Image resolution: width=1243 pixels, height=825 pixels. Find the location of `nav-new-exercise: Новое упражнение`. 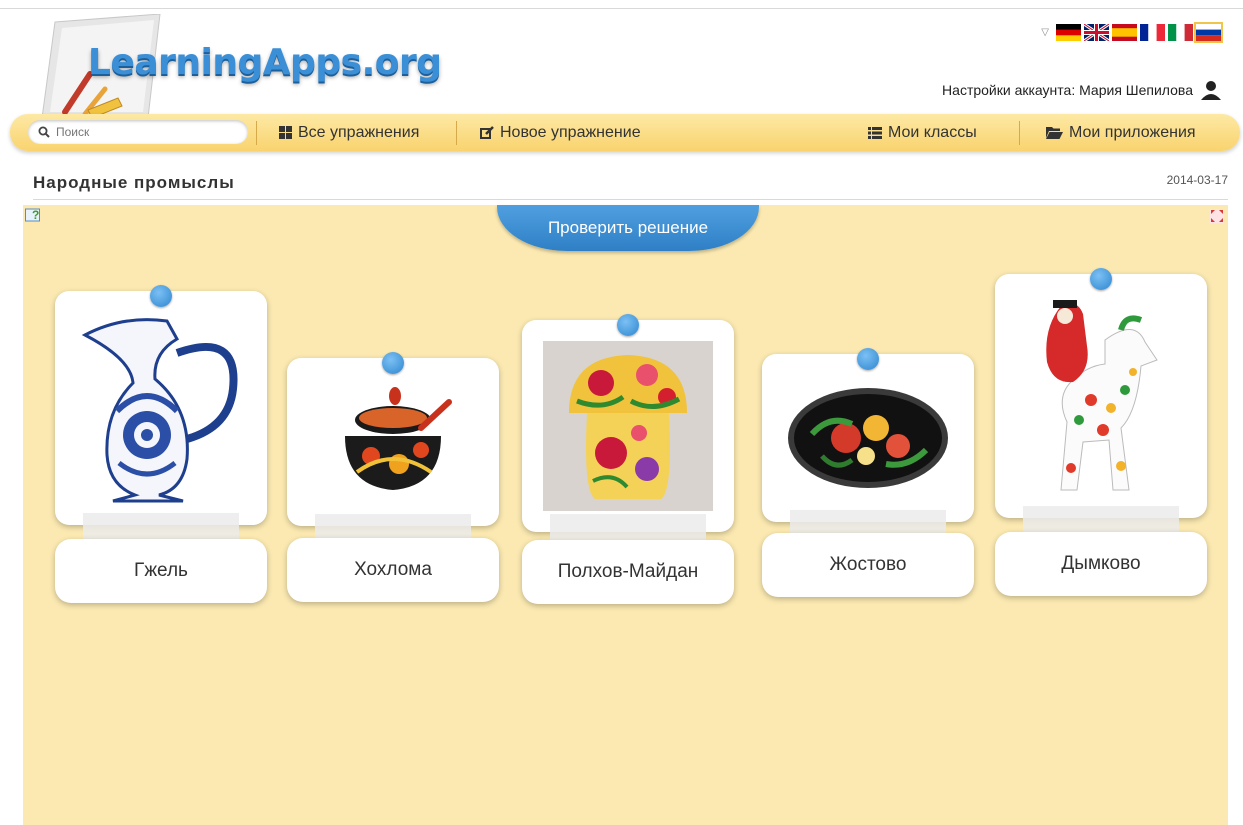

nav-new-exercise: Новое упражнение is located at coordinates (560, 132).